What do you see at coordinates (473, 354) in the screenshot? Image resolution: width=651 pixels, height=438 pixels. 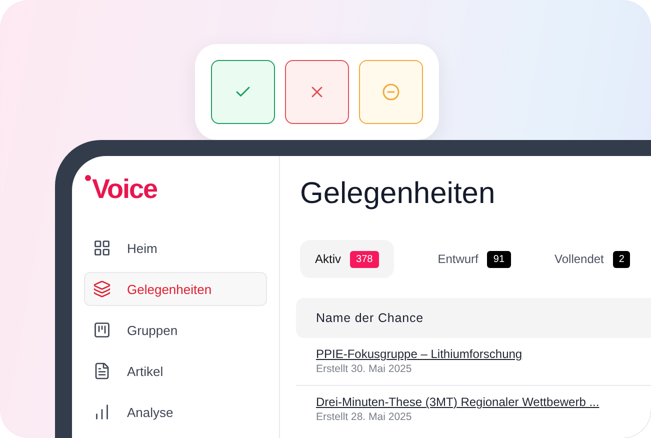 I see `opportunity-link: PPIE-Fokusgruppe – Lithiumforschung` at bounding box center [473, 354].